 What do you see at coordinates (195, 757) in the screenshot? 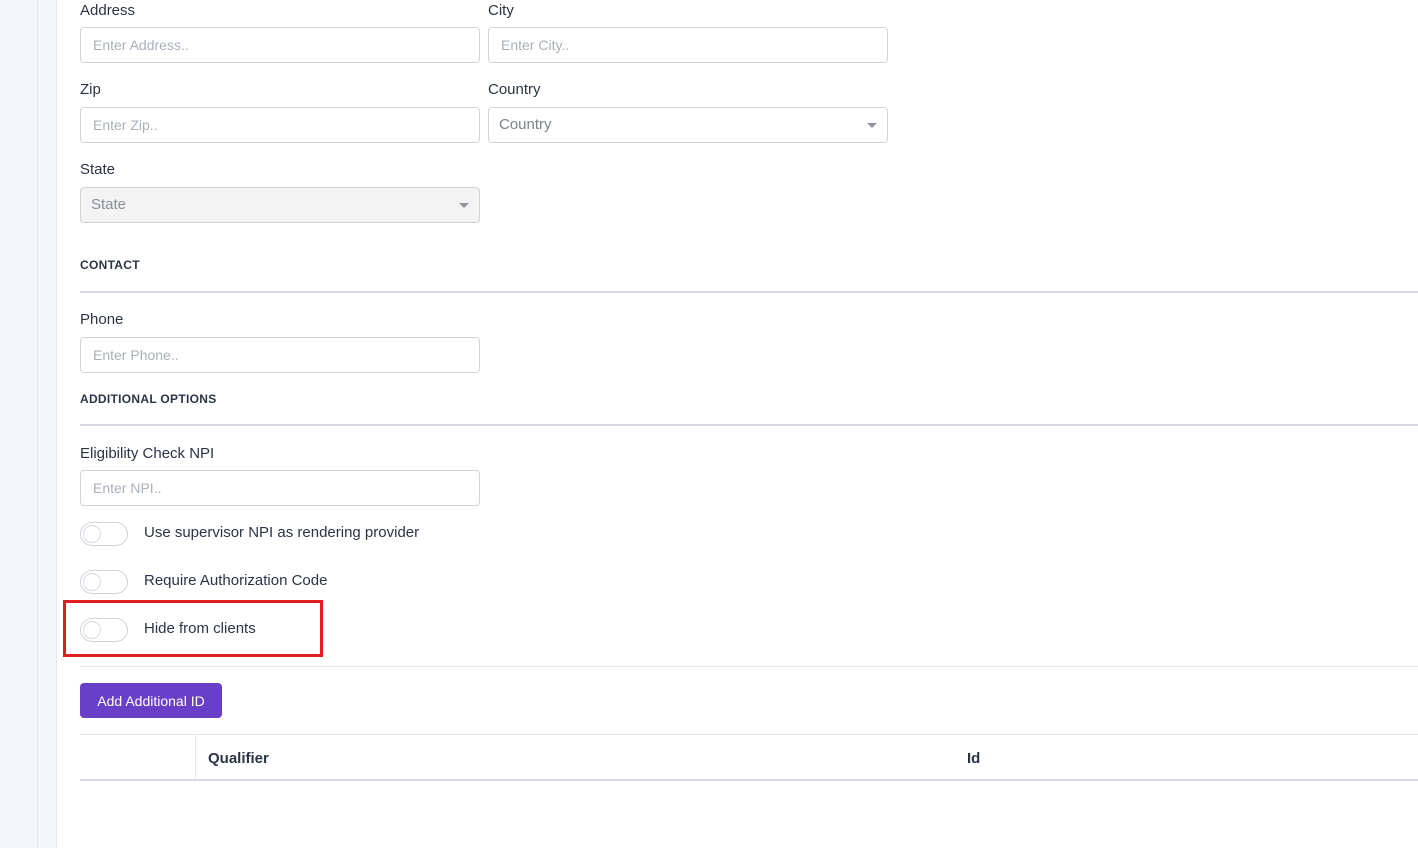
I see `table-column-divider` at bounding box center [195, 757].